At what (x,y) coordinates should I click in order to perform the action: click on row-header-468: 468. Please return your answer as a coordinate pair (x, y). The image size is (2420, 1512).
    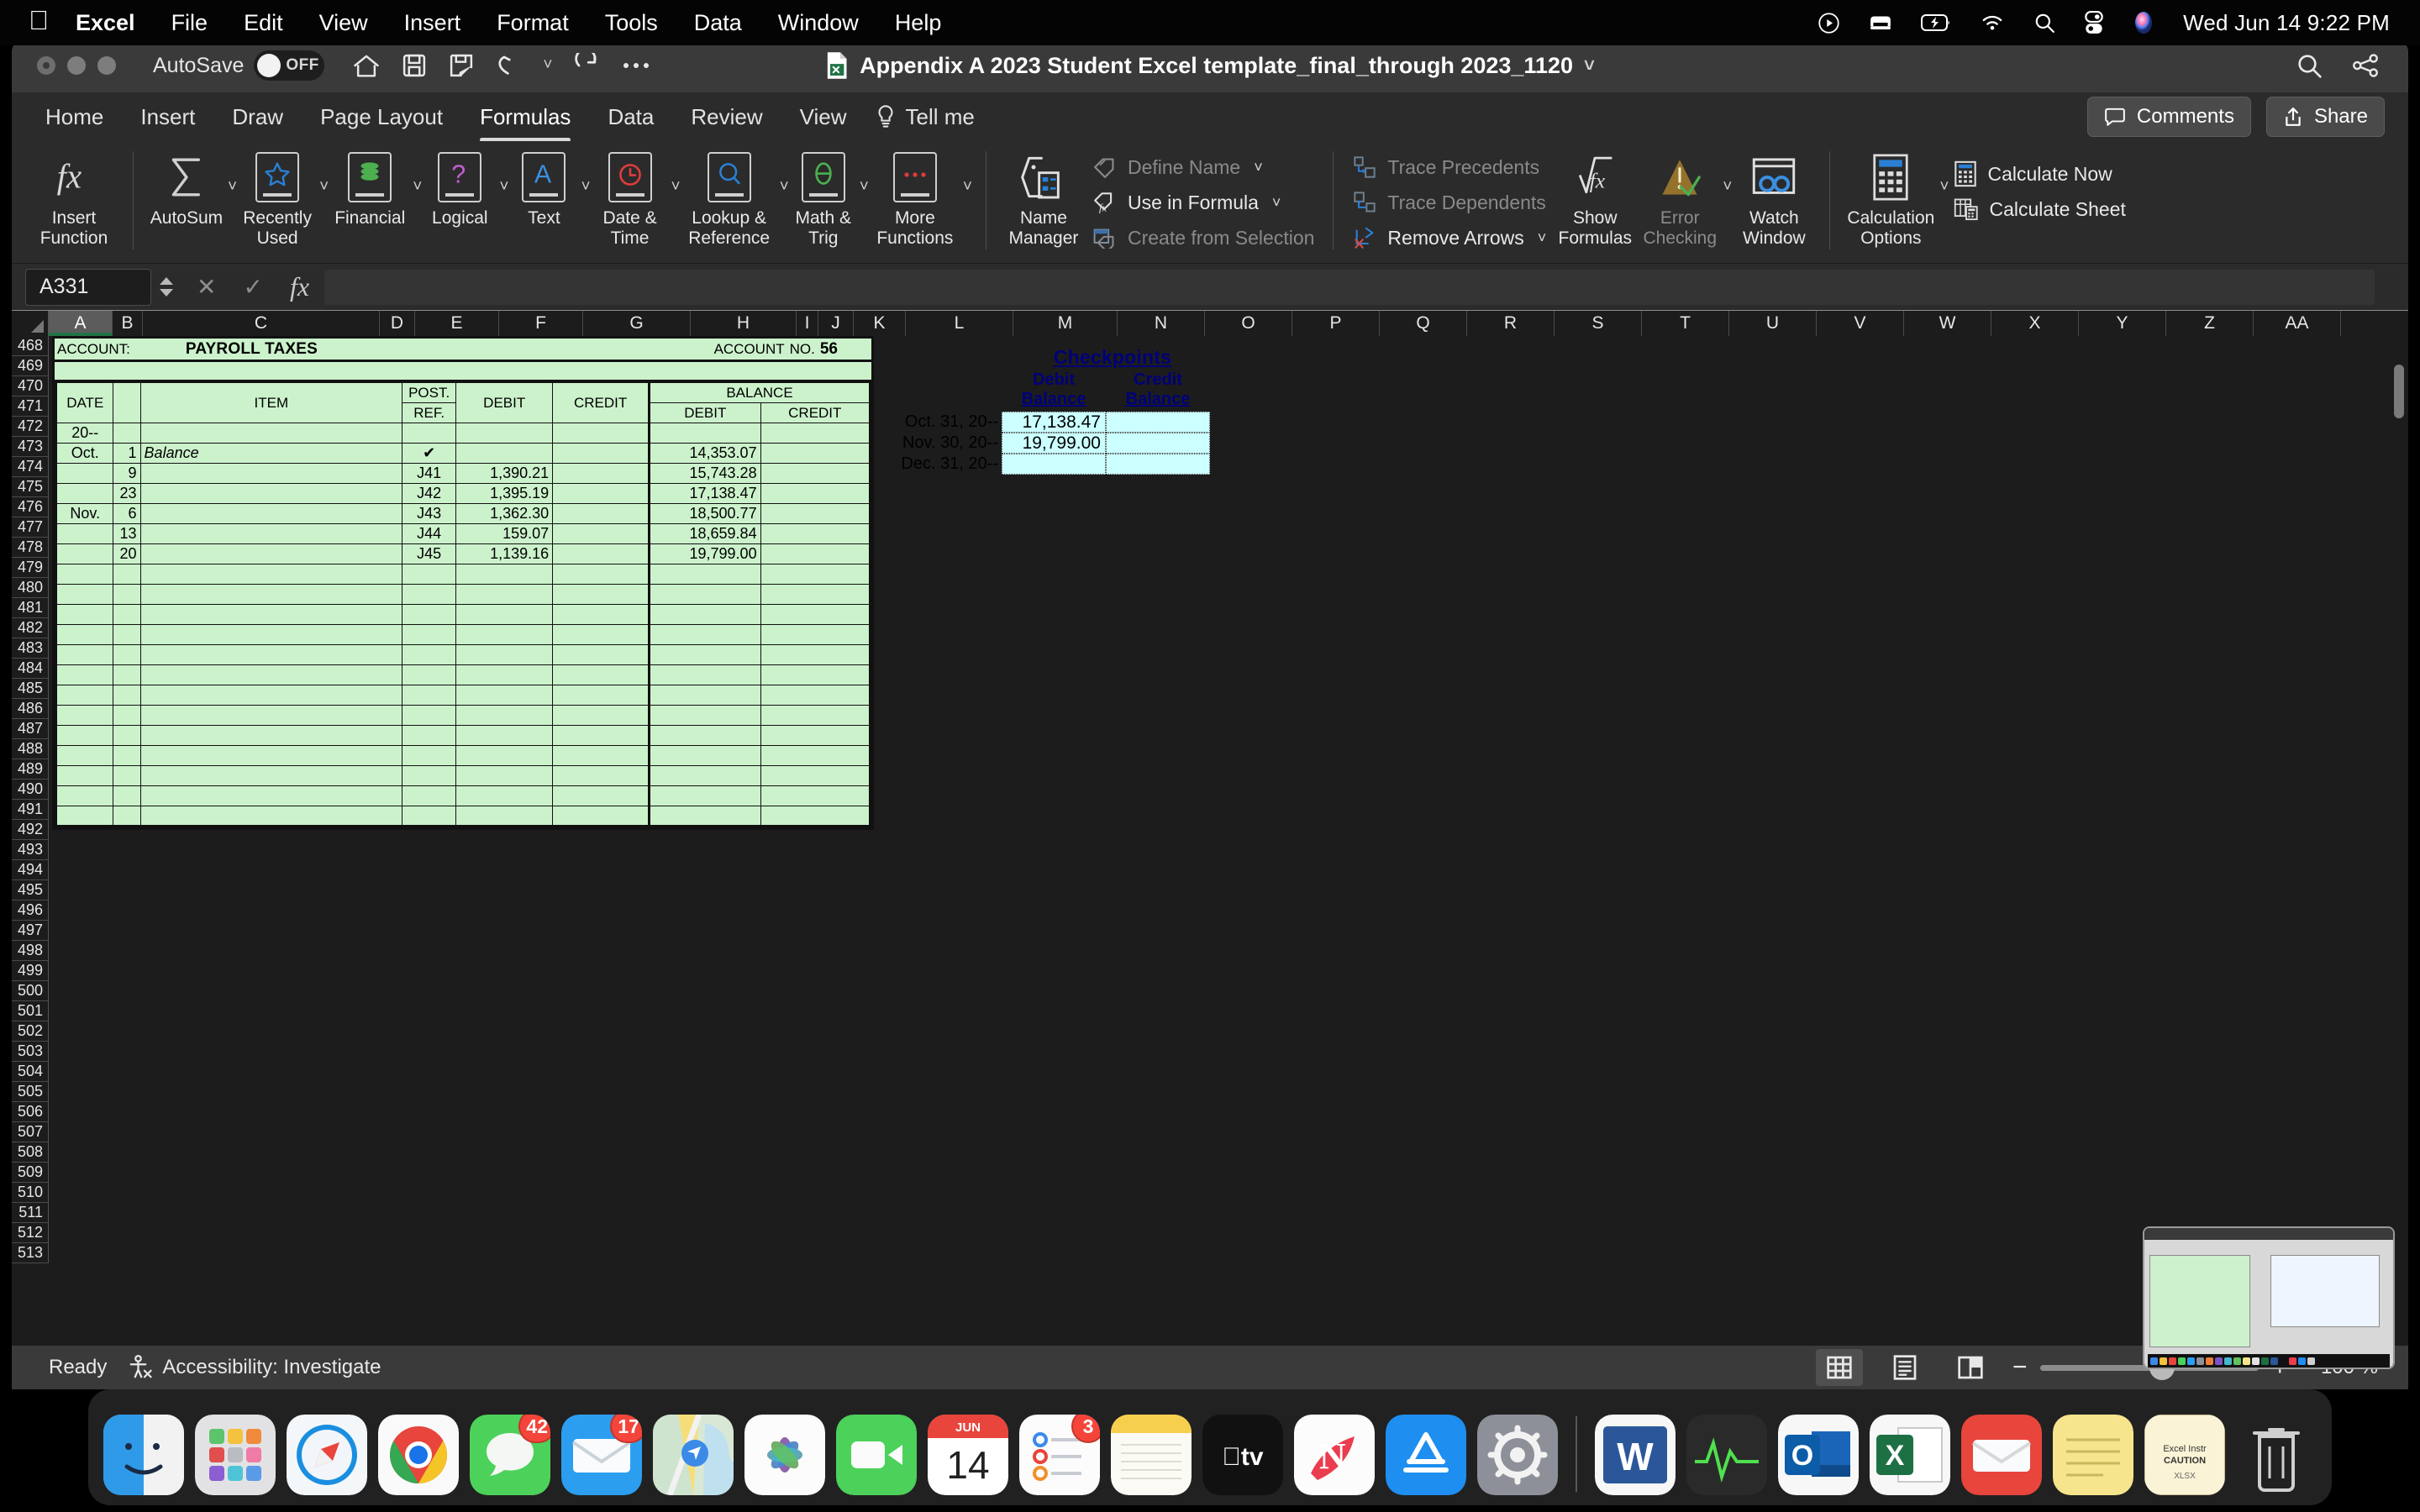
    Looking at the image, I should click on (30, 346).